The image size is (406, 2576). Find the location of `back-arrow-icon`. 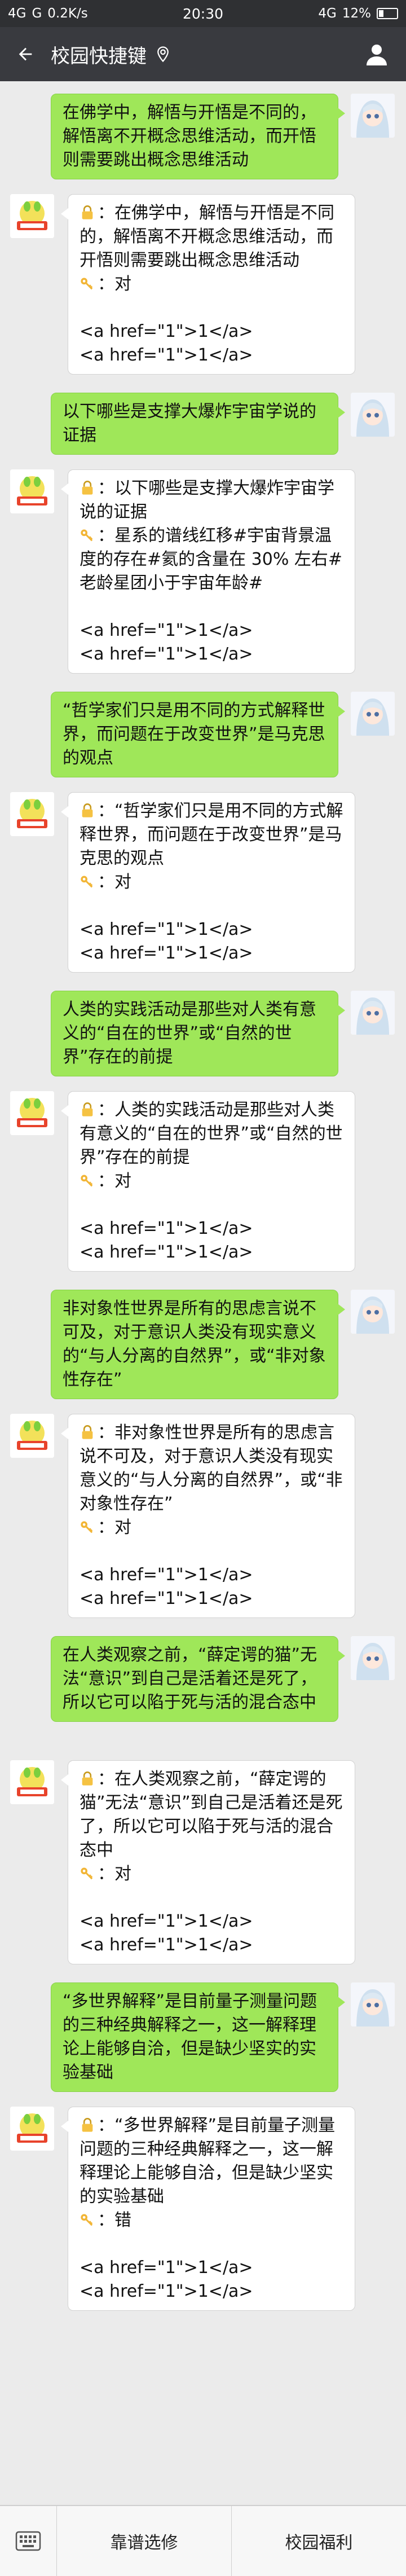

back-arrow-icon is located at coordinates (26, 54).